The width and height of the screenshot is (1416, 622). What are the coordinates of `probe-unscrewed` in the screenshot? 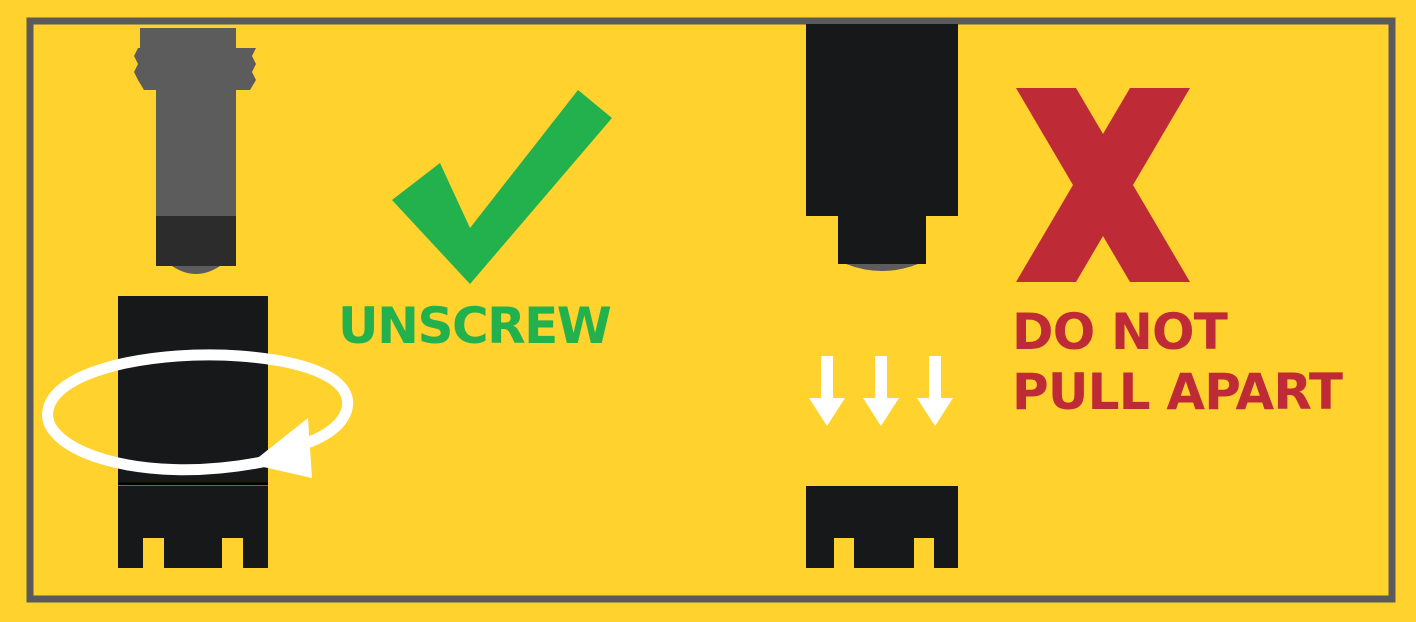 It's located at (195, 151).